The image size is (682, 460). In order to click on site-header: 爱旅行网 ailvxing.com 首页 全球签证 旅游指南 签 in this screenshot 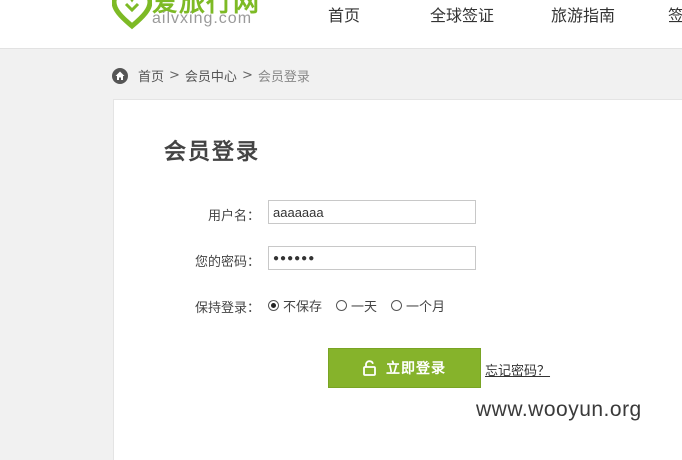, I will do `click(341, 24)`.